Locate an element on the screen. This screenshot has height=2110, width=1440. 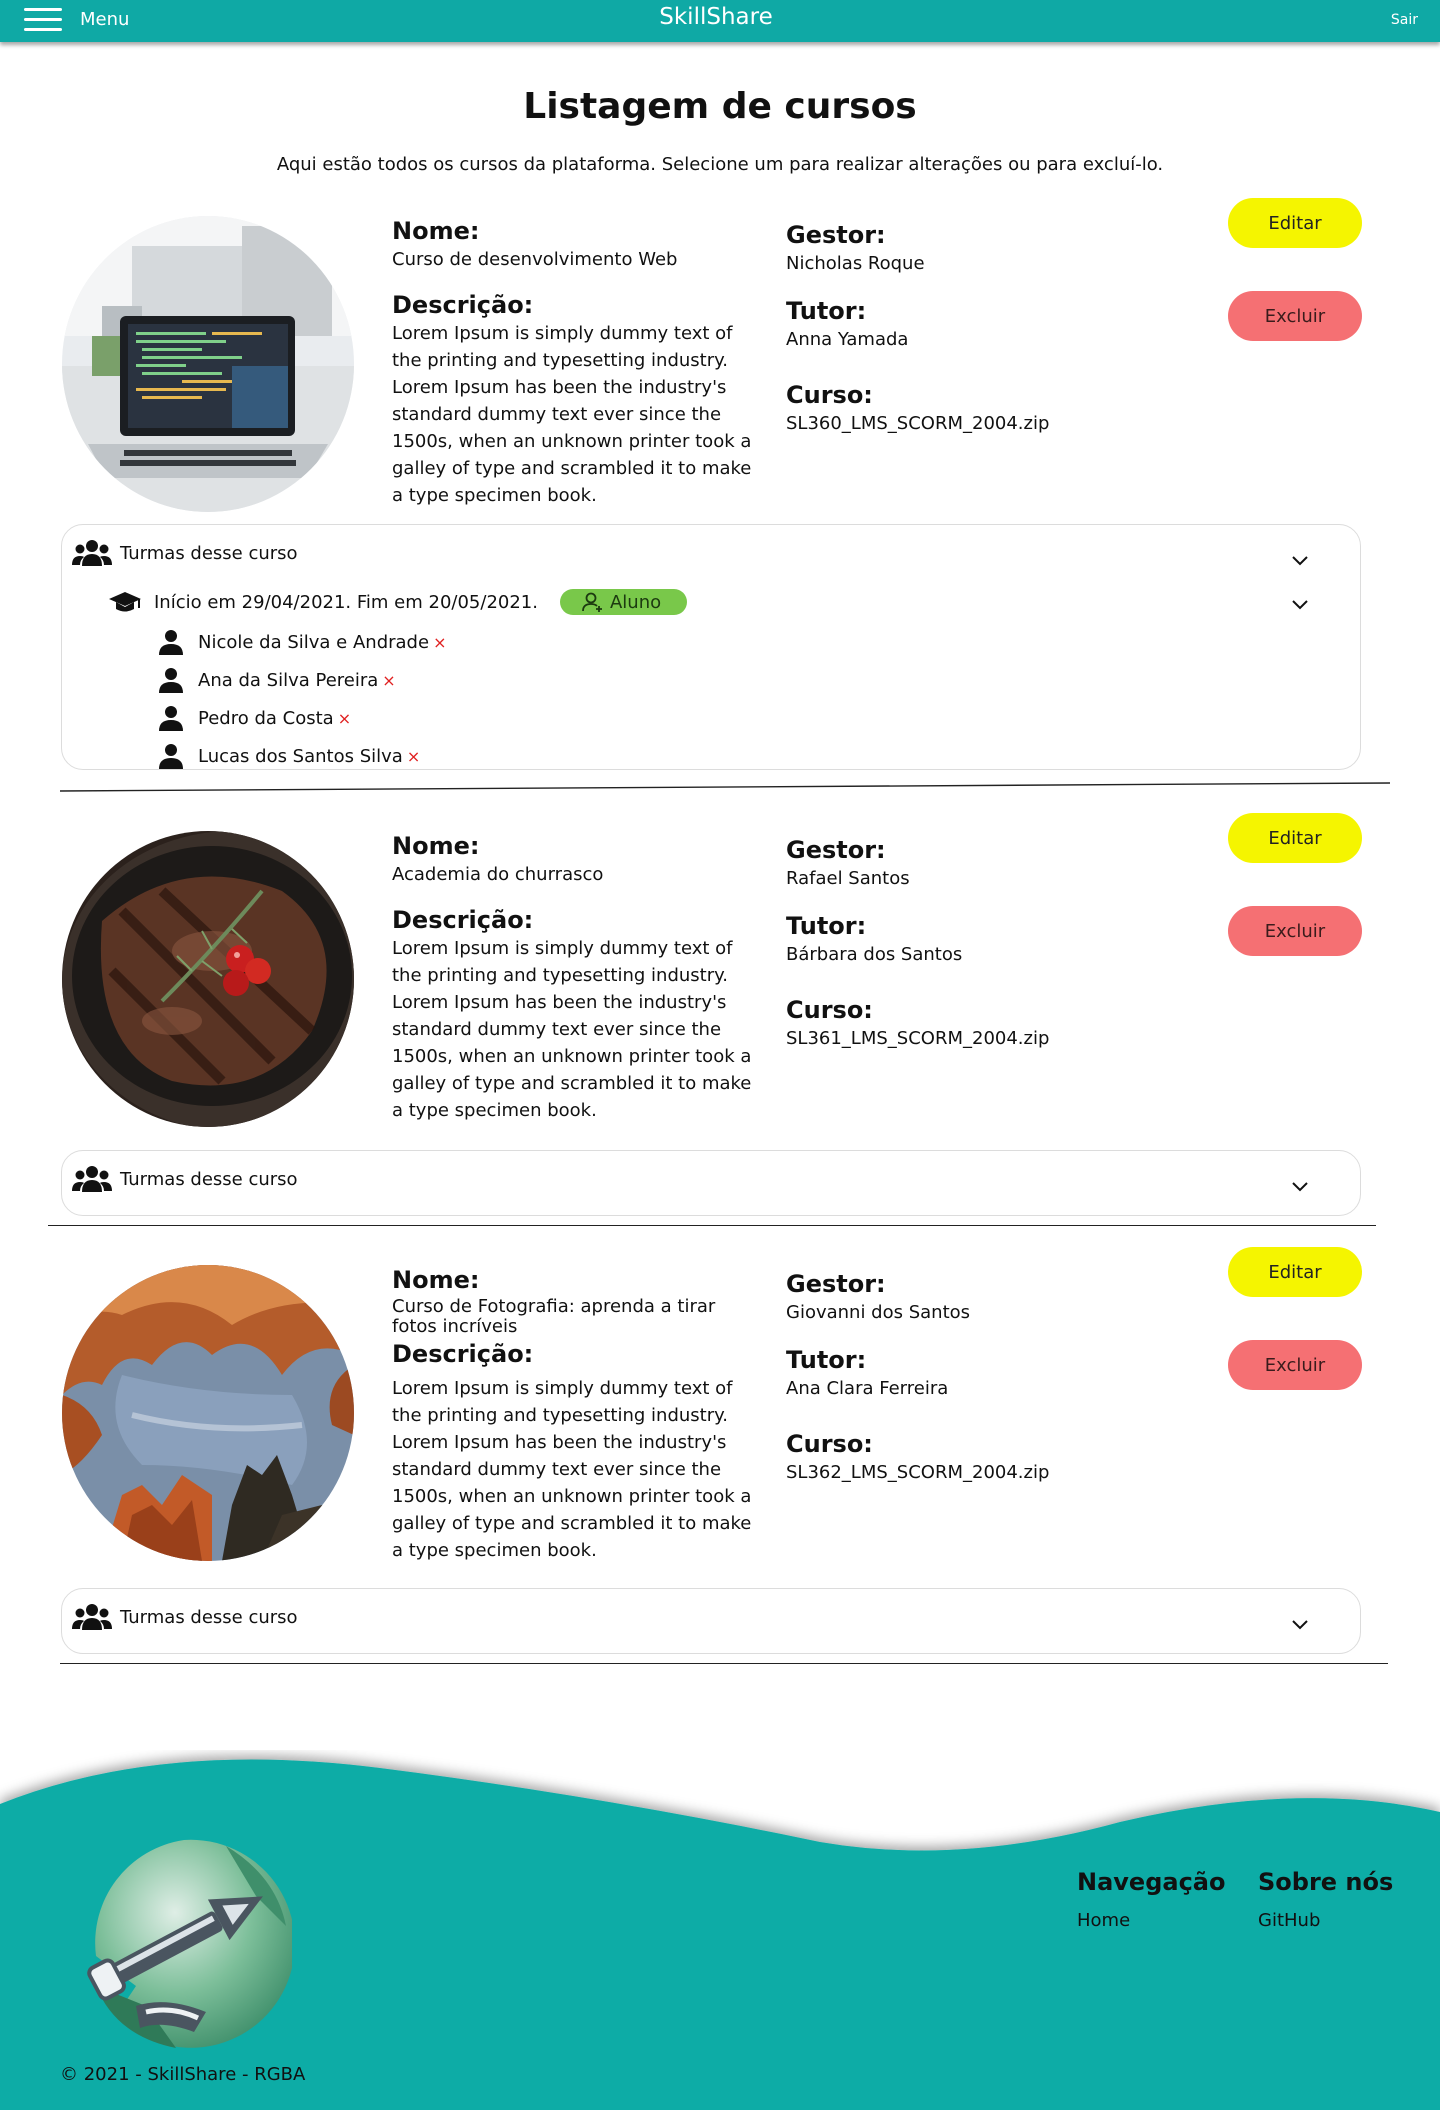
student-item: Ana da Silva Pereira × is located at coordinates (277, 680).